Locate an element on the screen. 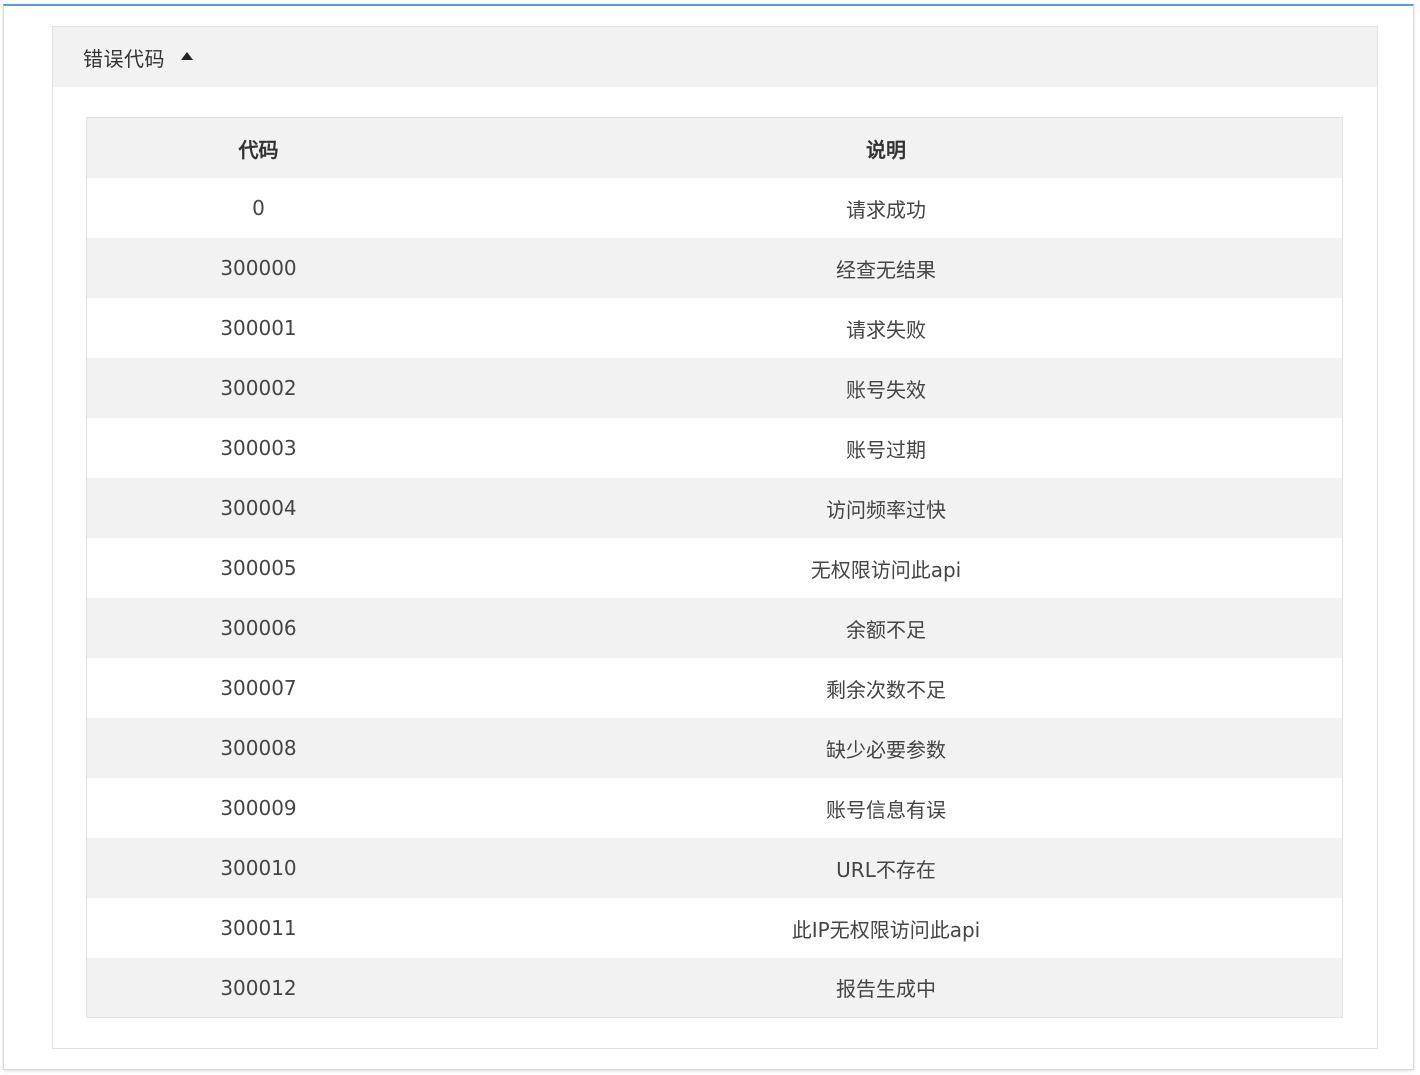 This screenshot has height=1075, width=1420. error-code-cell: 300000 is located at coordinates (258, 268).